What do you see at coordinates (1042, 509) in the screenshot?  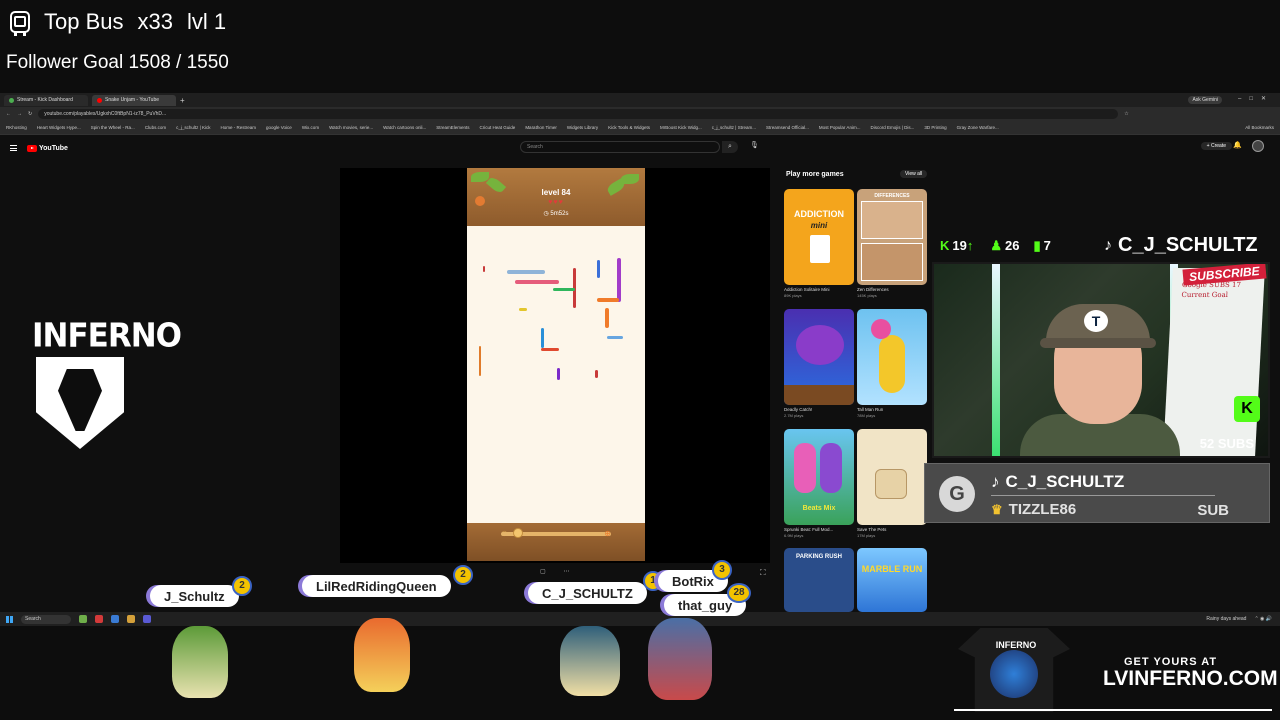 I see `sub-alert-user: TIZZLE86` at bounding box center [1042, 509].